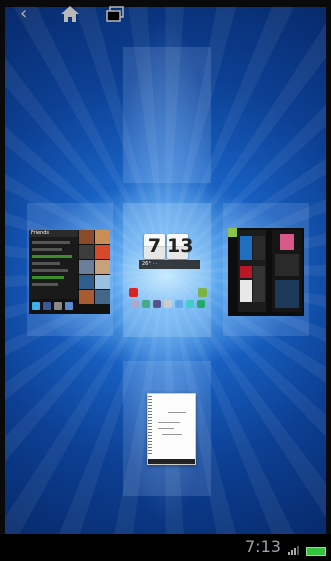  What do you see at coordinates (53, 233) in the screenshot?
I see `social-header: Friends` at bounding box center [53, 233].